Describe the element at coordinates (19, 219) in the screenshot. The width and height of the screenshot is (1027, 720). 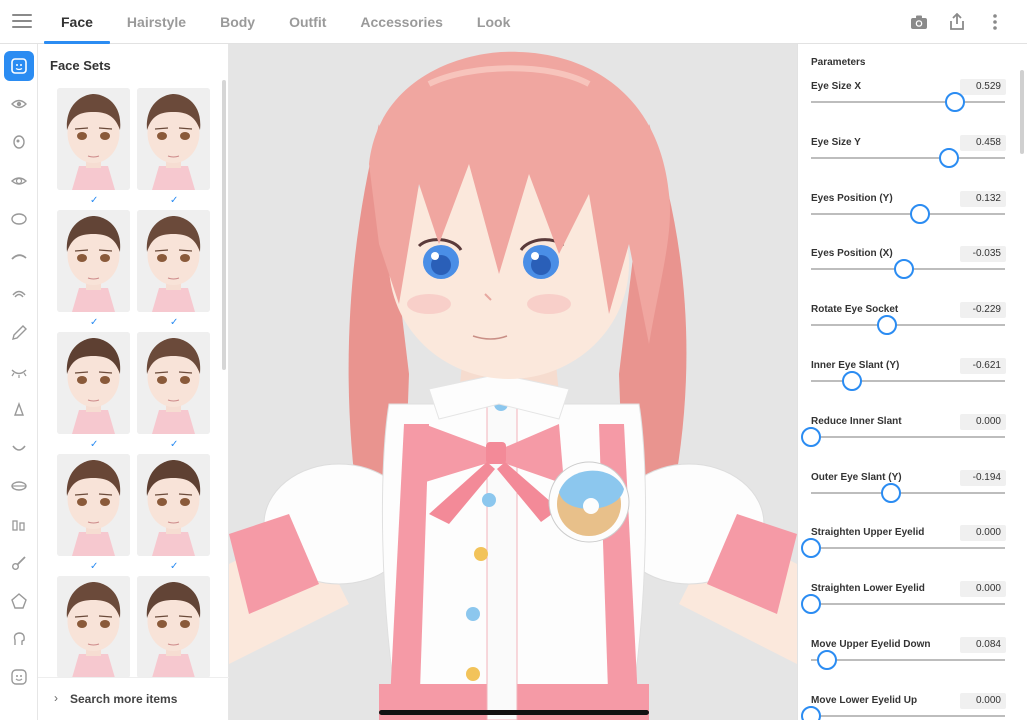
I see `face-shape-icon` at that location.